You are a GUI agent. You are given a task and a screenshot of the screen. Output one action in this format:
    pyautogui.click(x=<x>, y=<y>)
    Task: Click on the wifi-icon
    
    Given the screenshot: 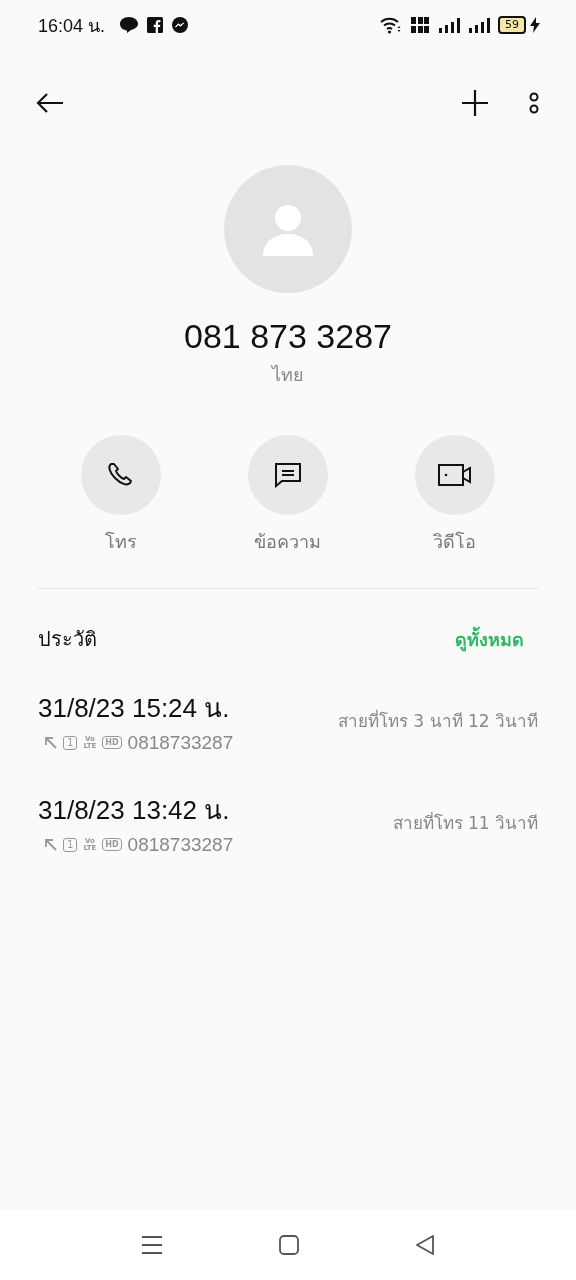 What is the action you would take?
    pyautogui.click(x=391, y=25)
    